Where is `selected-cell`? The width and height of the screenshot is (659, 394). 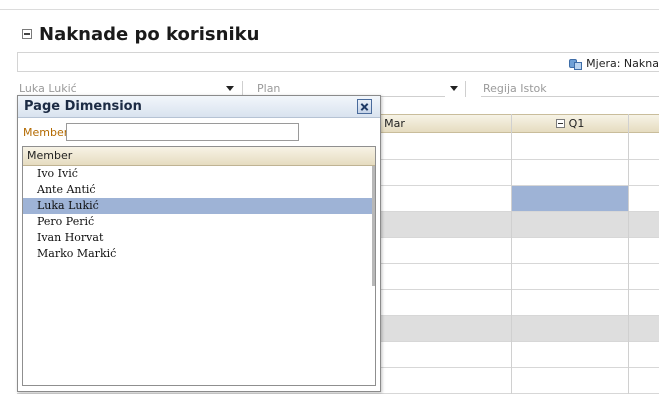 selected-cell is located at coordinates (570, 198).